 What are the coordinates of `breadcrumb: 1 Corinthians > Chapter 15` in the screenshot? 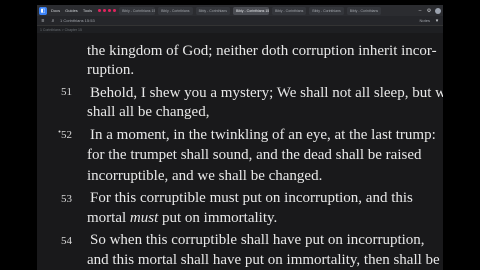 It's located at (240, 29).